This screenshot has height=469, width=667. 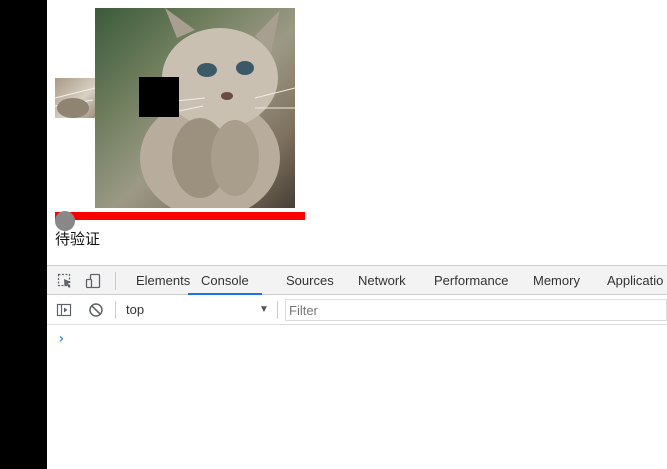 I want to click on tab-sources: Sources, so click(x=310, y=280).